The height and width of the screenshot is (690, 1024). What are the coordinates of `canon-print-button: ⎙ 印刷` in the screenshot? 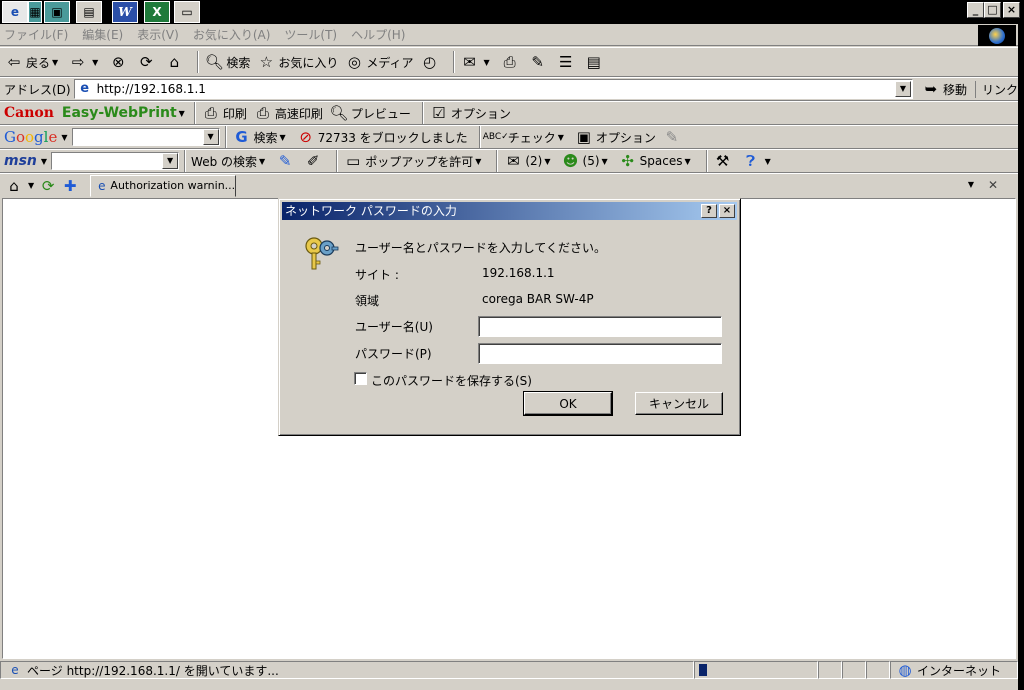 It's located at (224, 113).